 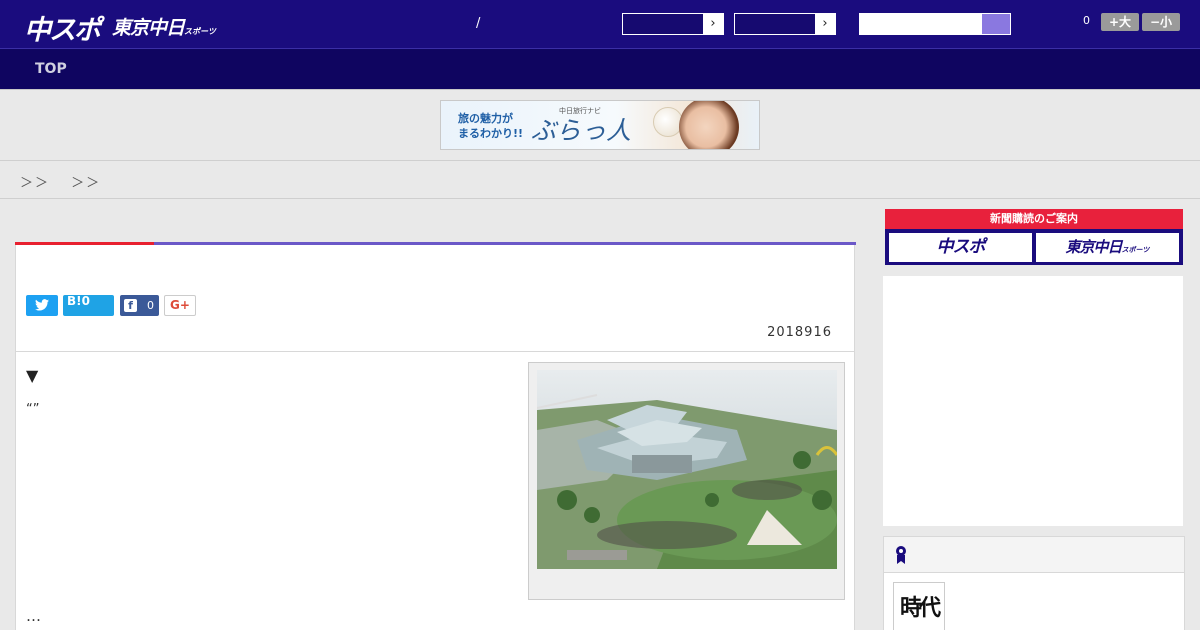 What do you see at coordinates (935, 24) in the screenshot?
I see `search-input` at bounding box center [935, 24].